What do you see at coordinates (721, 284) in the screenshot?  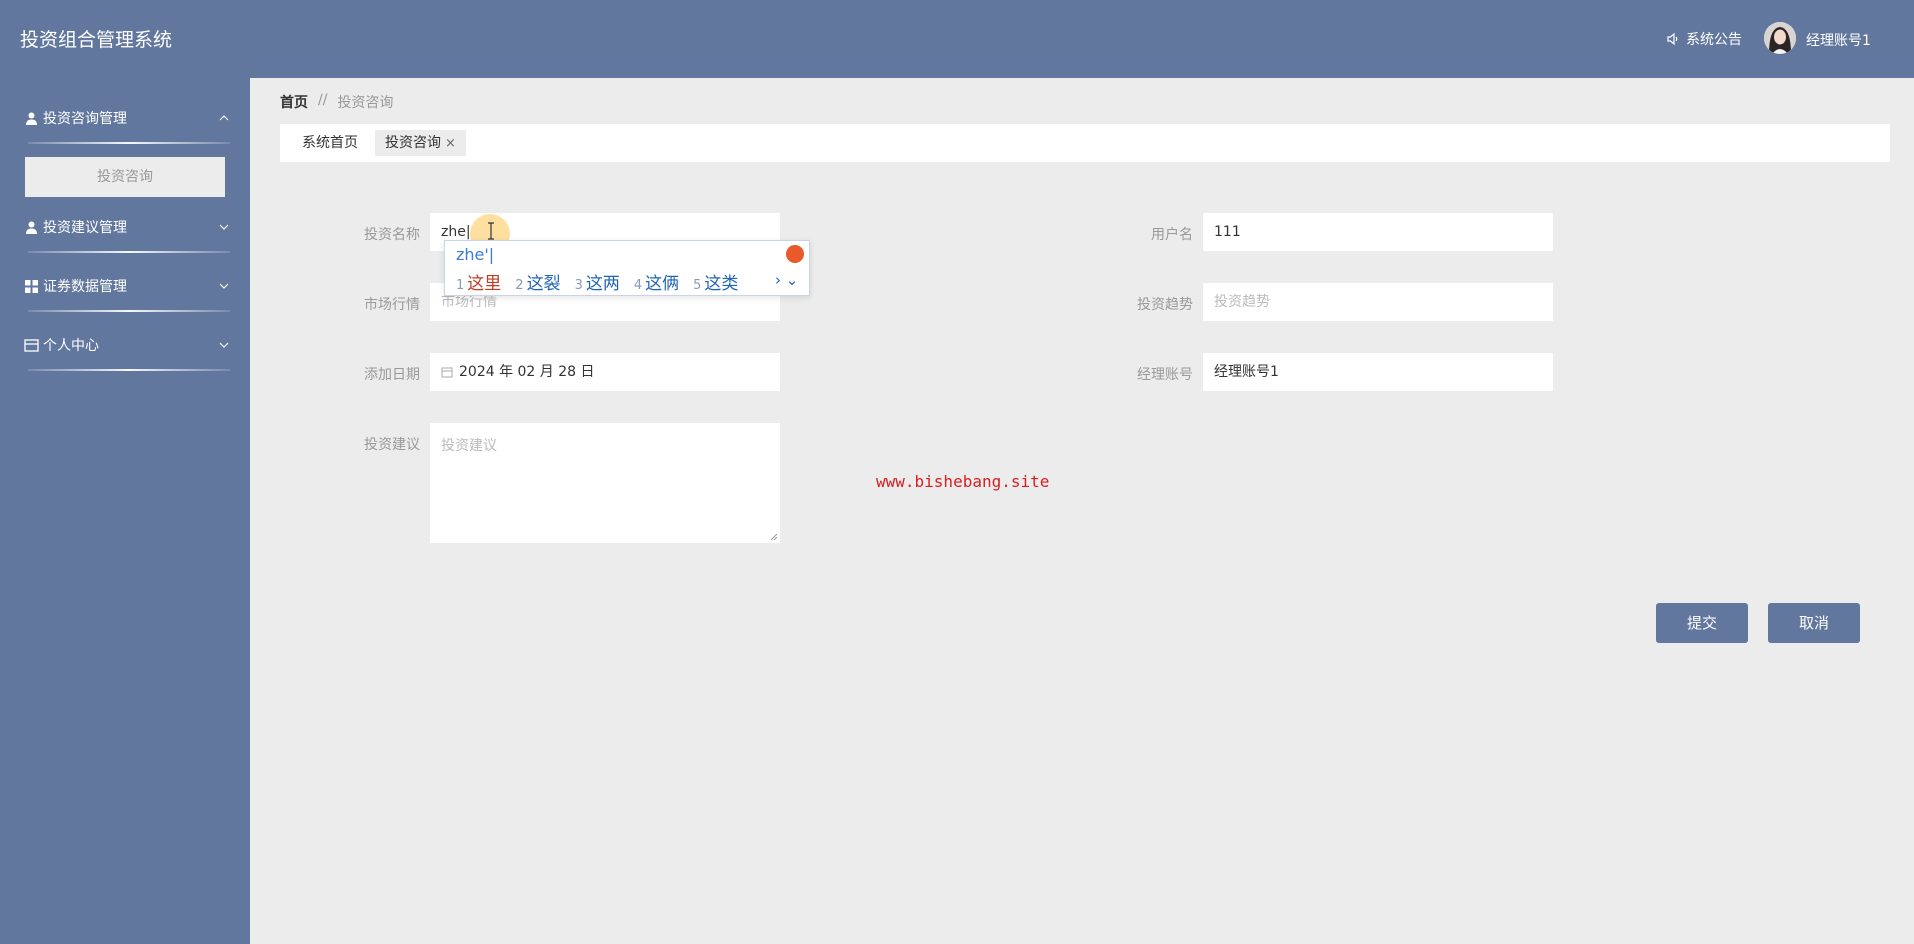 I see `ime-candidate-word: 这类` at bounding box center [721, 284].